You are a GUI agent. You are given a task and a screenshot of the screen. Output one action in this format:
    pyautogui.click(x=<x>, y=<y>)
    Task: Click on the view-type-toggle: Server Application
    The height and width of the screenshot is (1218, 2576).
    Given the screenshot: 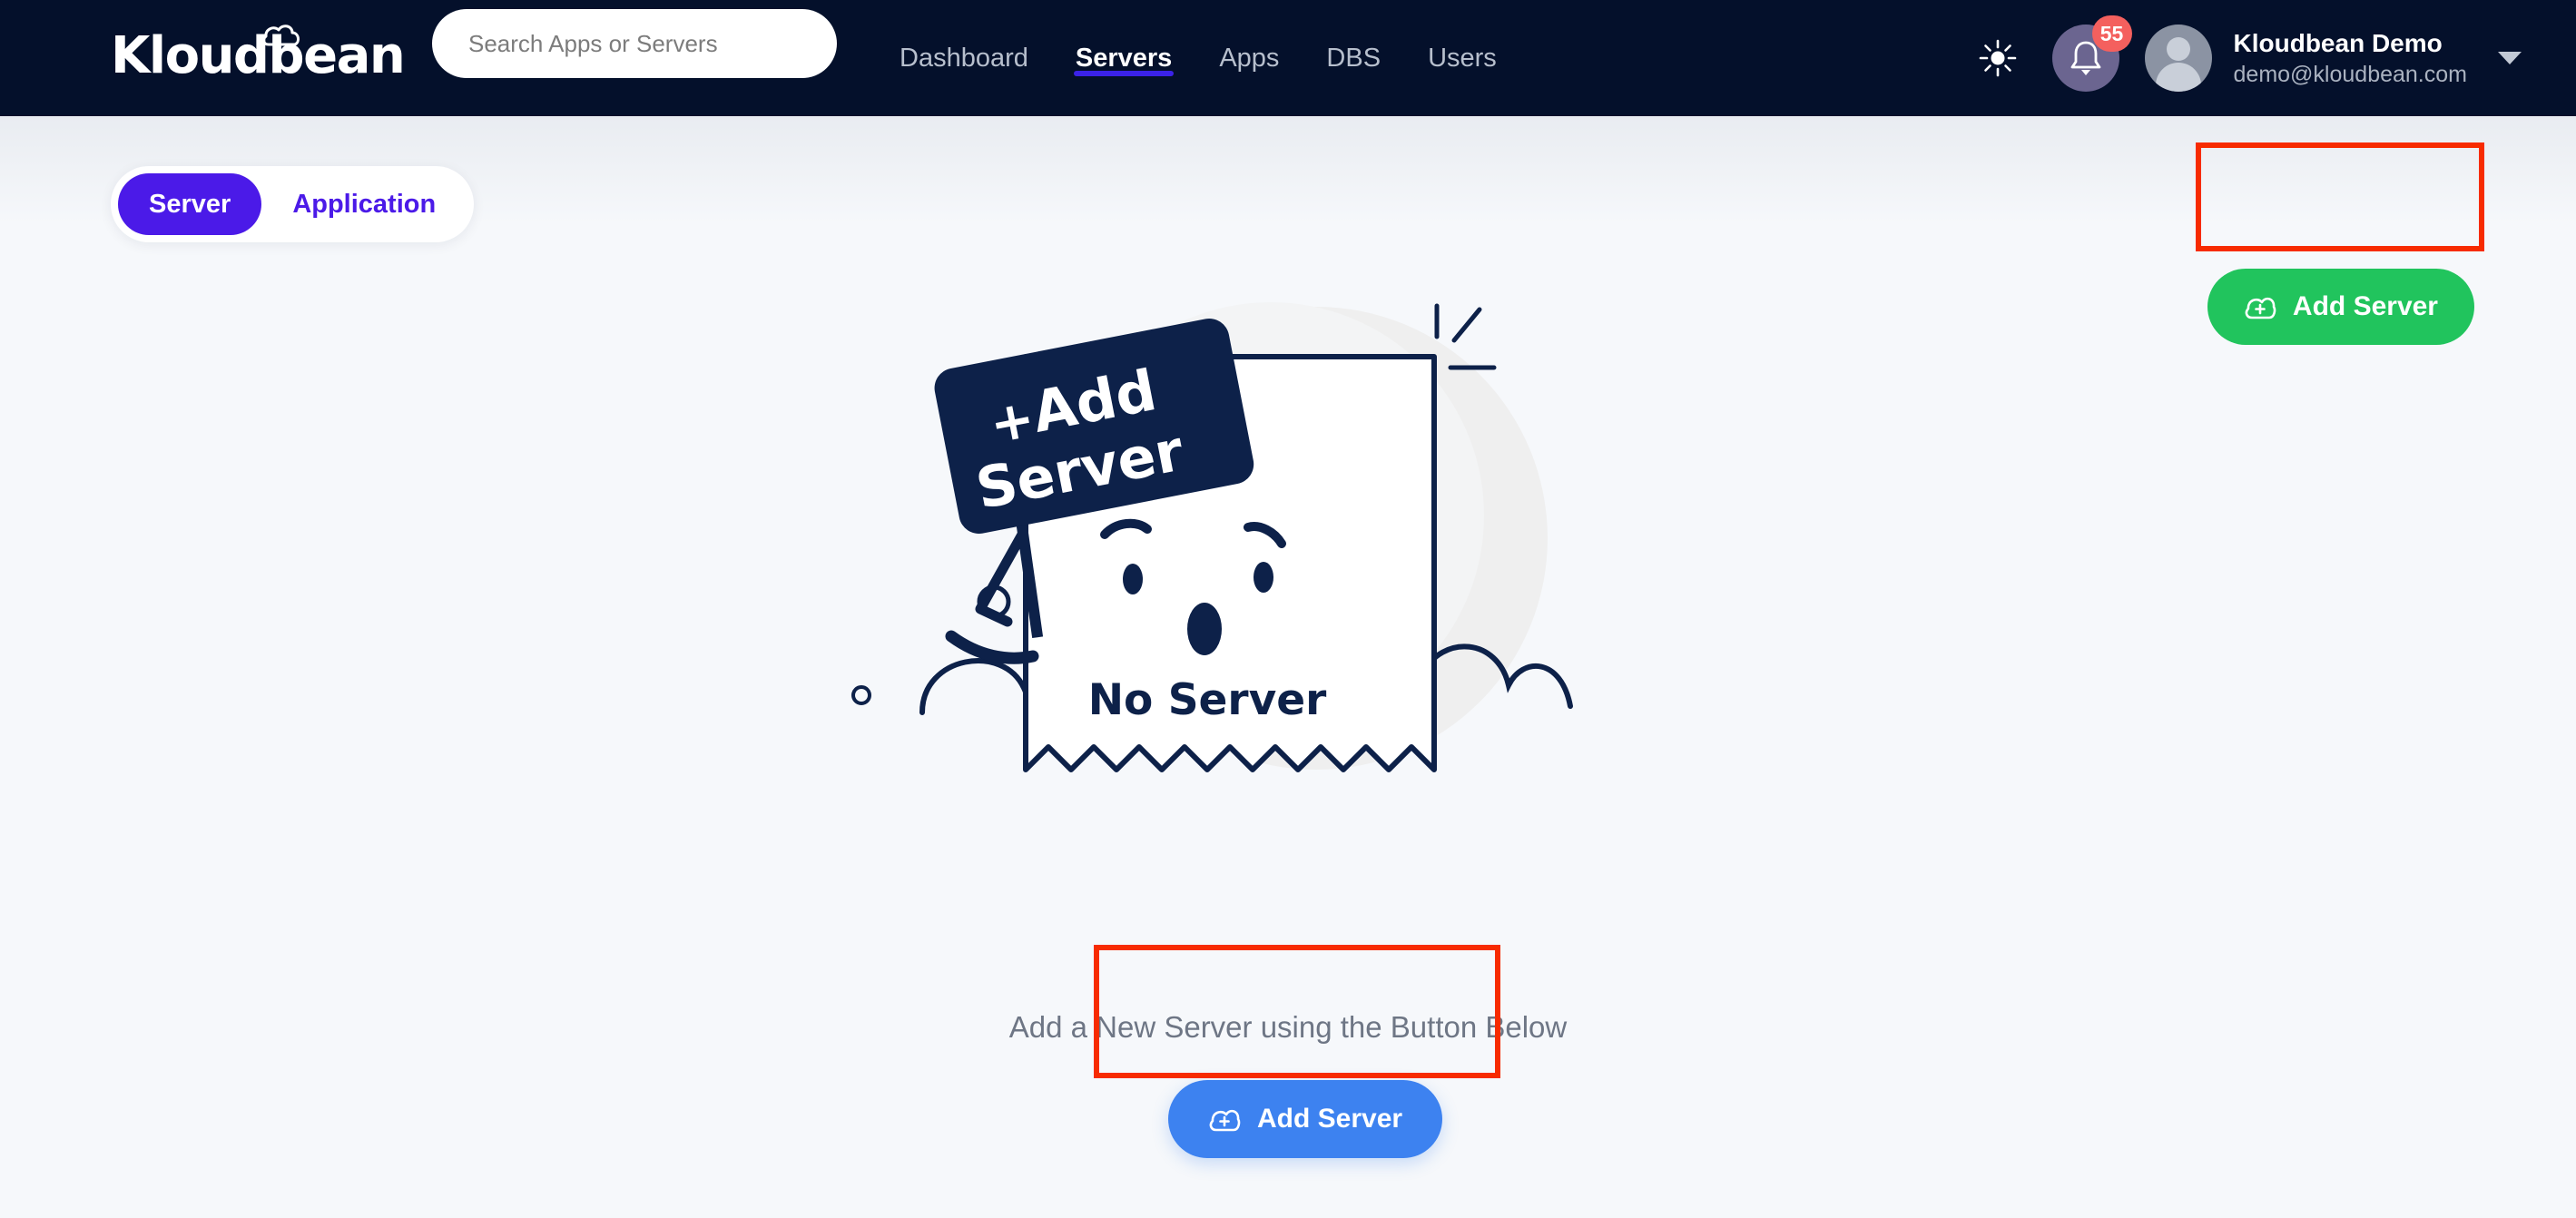 What is the action you would take?
    pyautogui.click(x=293, y=204)
    